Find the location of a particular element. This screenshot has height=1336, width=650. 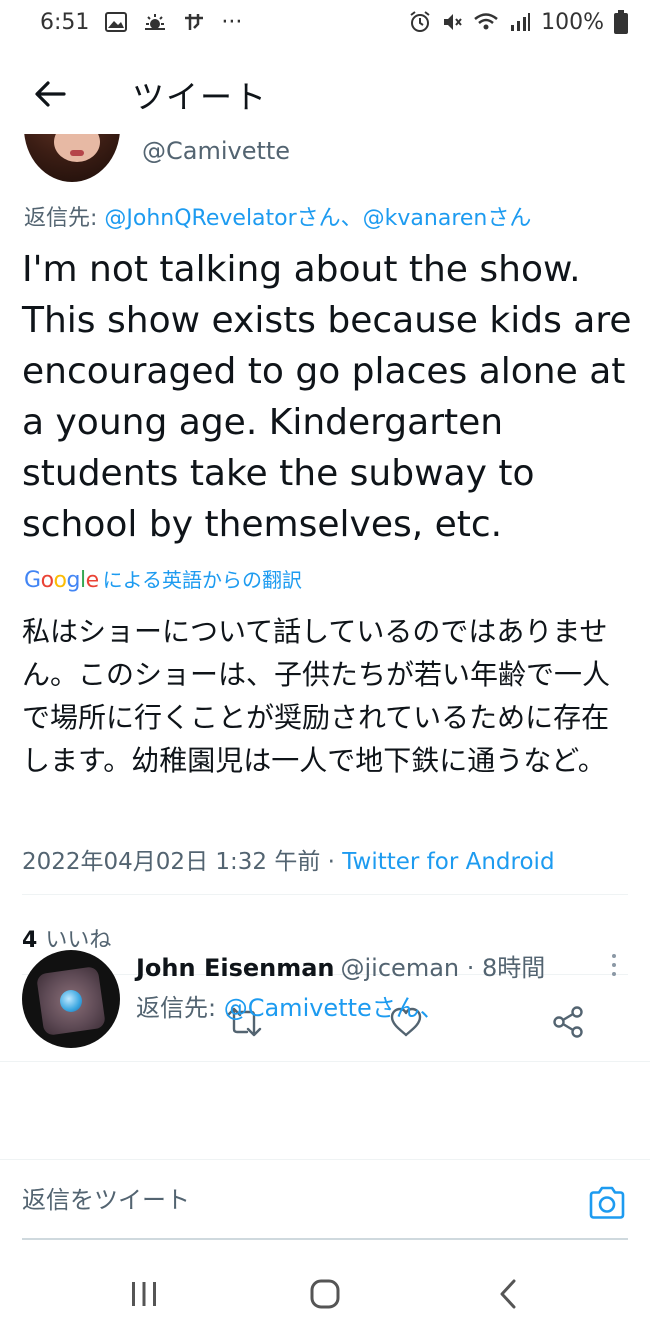

signal-icon is located at coordinates (520, 22).